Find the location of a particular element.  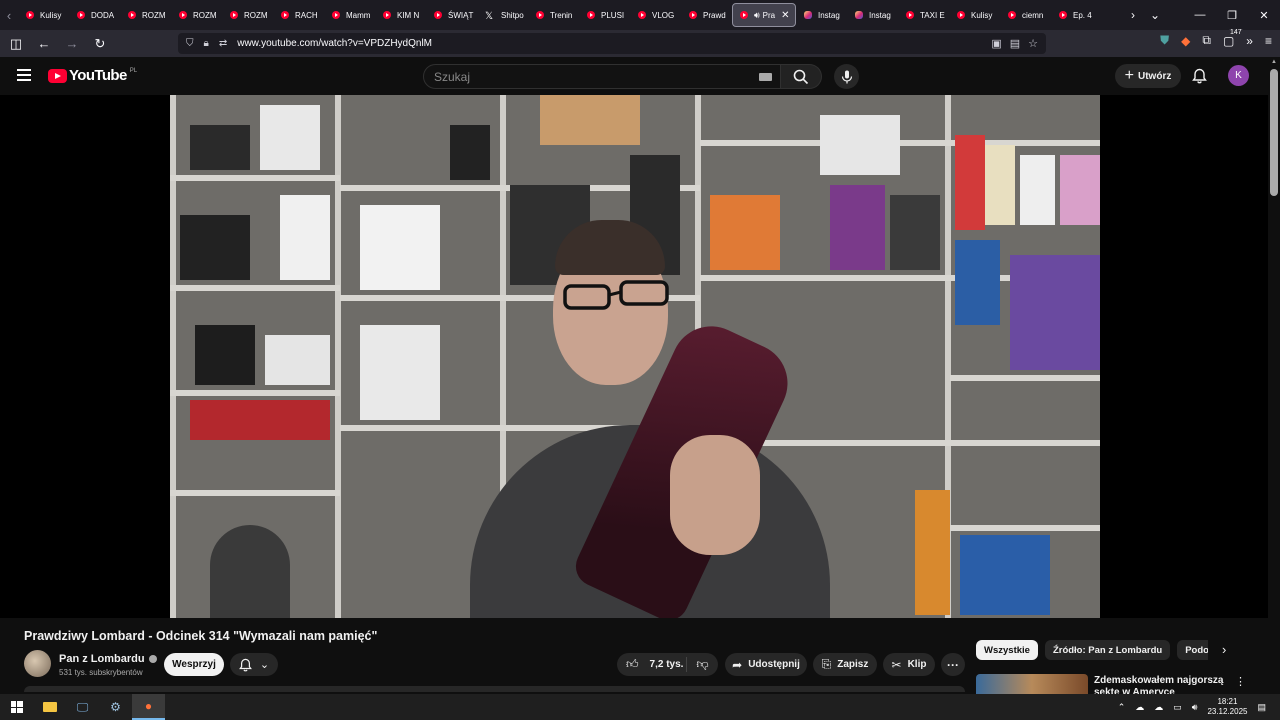

tab-label: DODA is located at coordinates (103, 15).